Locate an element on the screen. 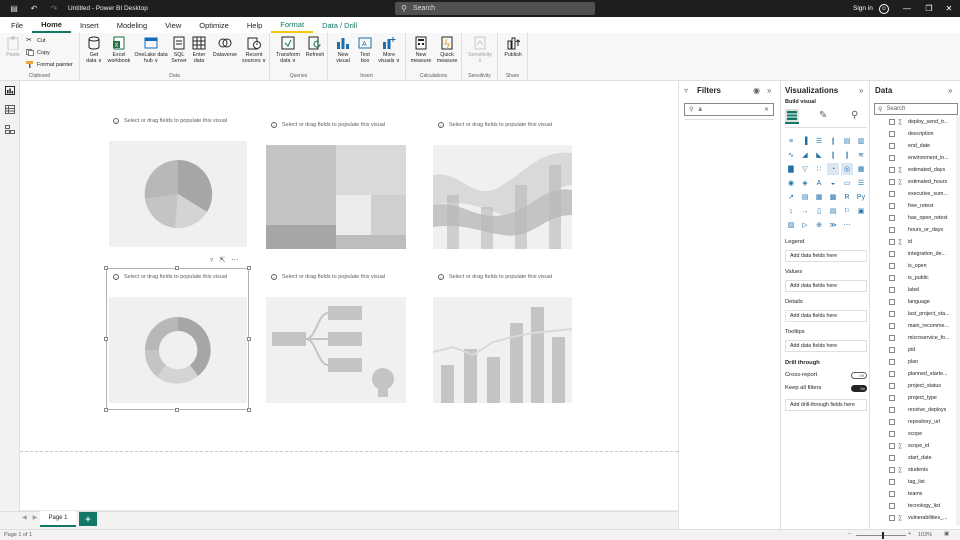 Image resolution: width=960 pixels, height=540 pixels. gauge-icon: ◒ is located at coordinates (833, 183).